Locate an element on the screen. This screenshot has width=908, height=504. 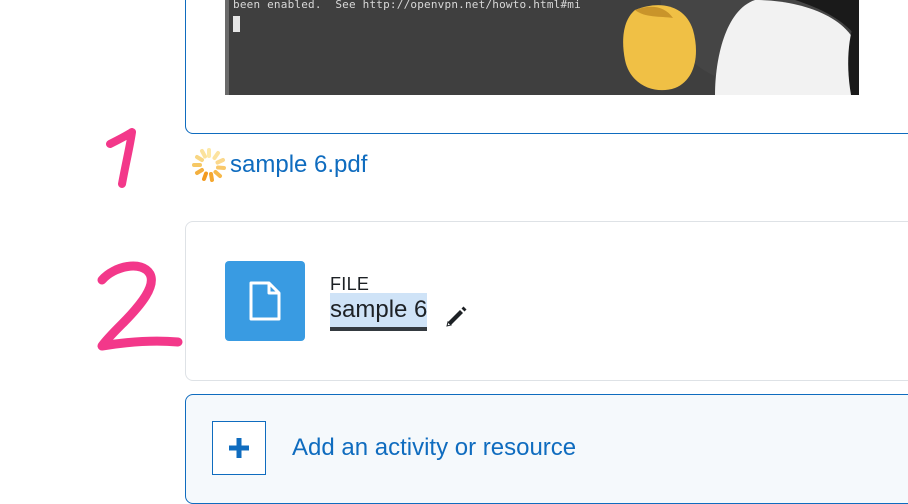
terminal-cursor is located at coordinates (236, 24).